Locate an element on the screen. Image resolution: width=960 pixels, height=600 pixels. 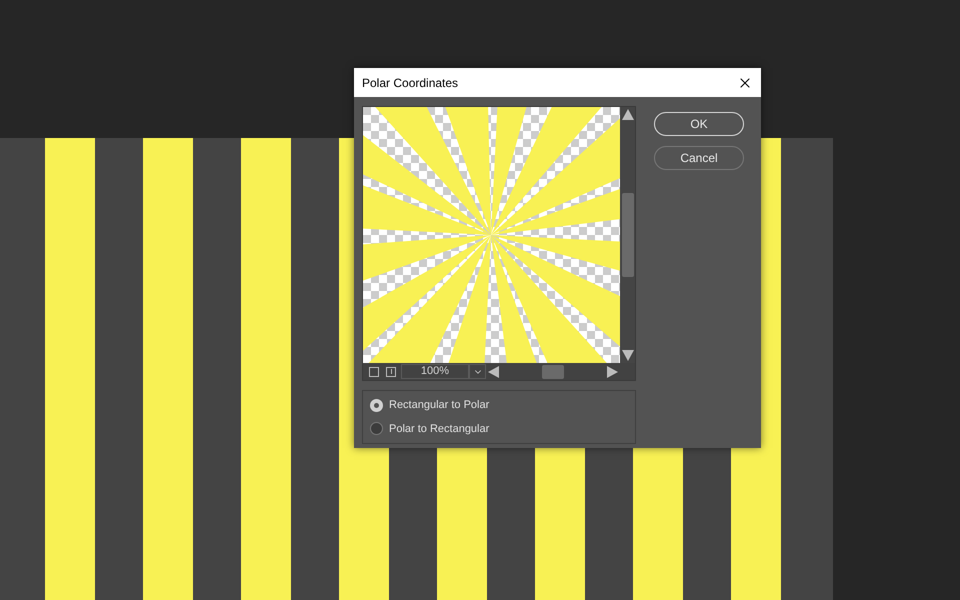
horizontal-scrollbar is located at coordinates (553, 371).